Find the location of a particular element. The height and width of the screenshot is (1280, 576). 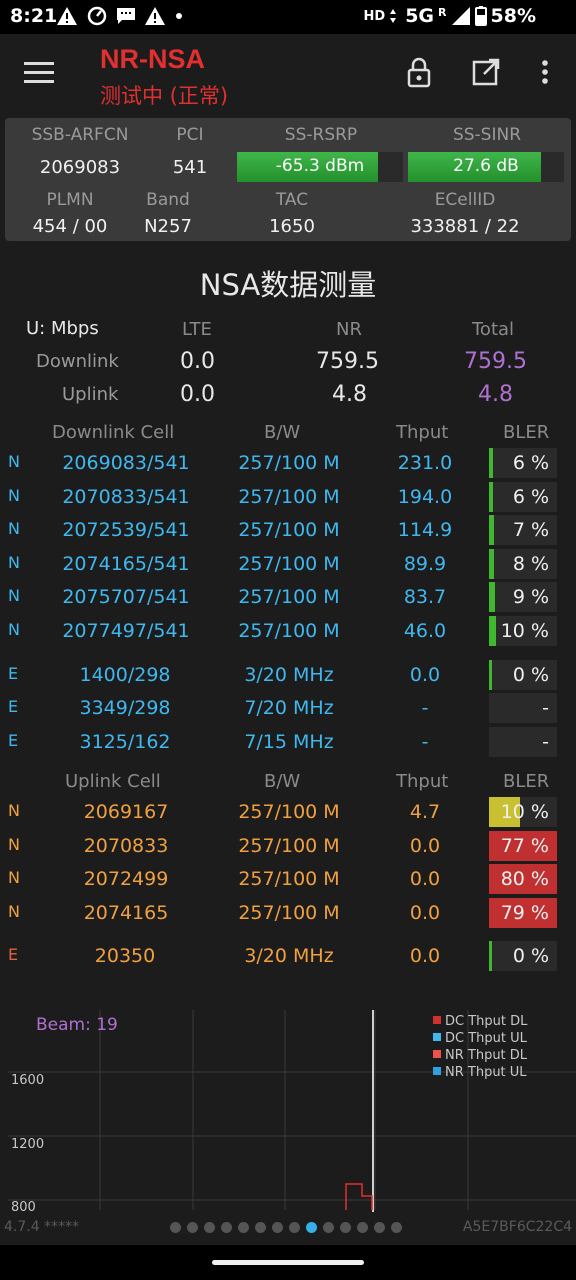

cell-id: 2069083/541 is located at coordinates (126, 463).